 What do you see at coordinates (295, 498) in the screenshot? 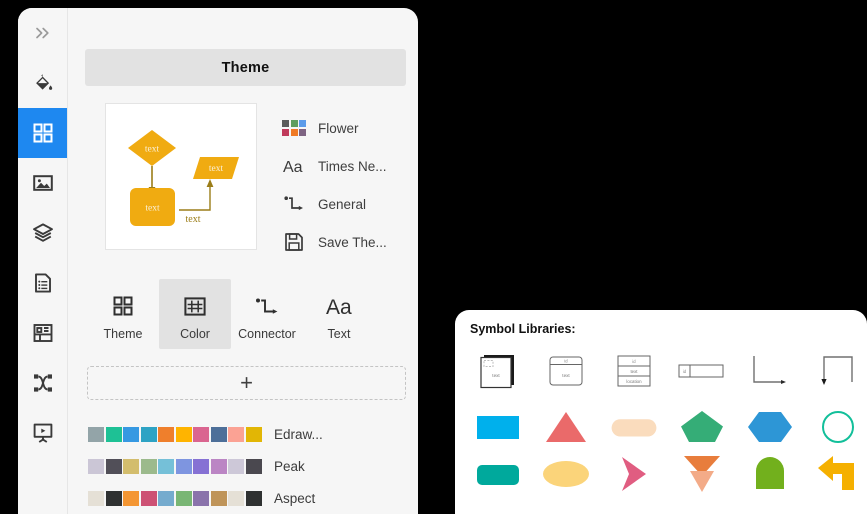
I see `palette-name: Aspect` at bounding box center [295, 498].